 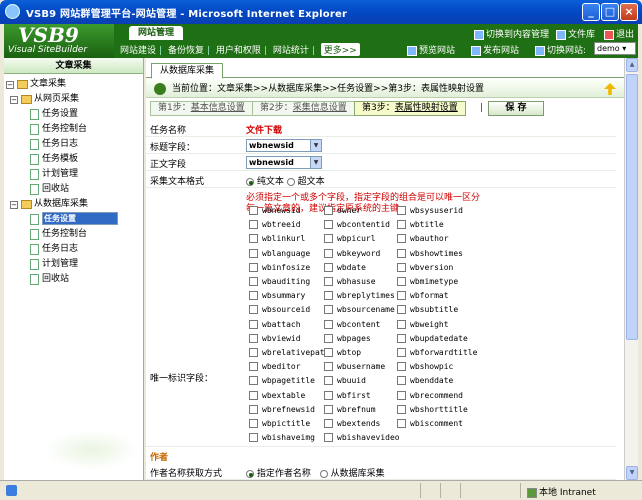 I want to click on field-checkbox-item: wbrecommend, so click(x=430, y=395).